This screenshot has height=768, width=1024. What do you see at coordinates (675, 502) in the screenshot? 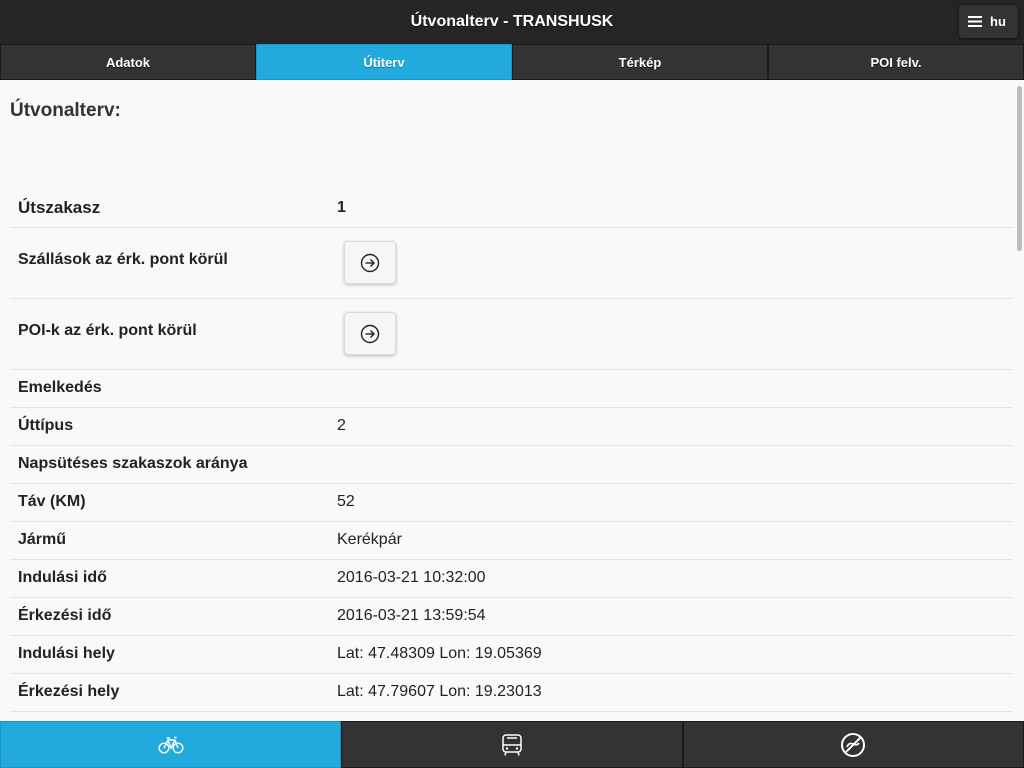
I see `distance-value: 52` at bounding box center [675, 502].